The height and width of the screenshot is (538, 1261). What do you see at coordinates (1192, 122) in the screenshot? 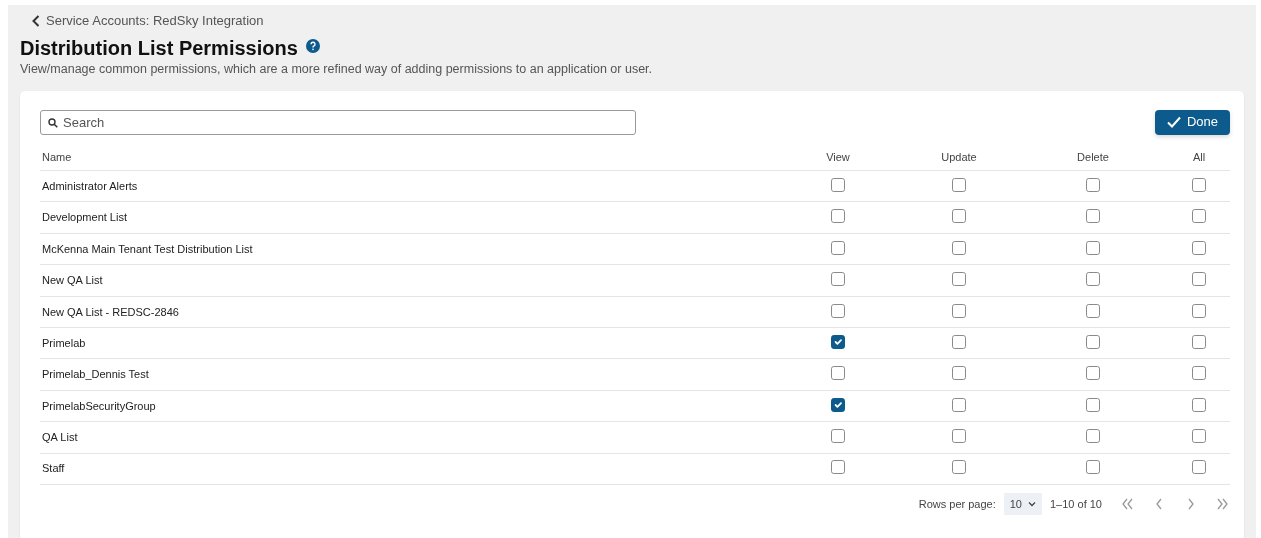
I see `done-button: Done` at bounding box center [1192, 122].